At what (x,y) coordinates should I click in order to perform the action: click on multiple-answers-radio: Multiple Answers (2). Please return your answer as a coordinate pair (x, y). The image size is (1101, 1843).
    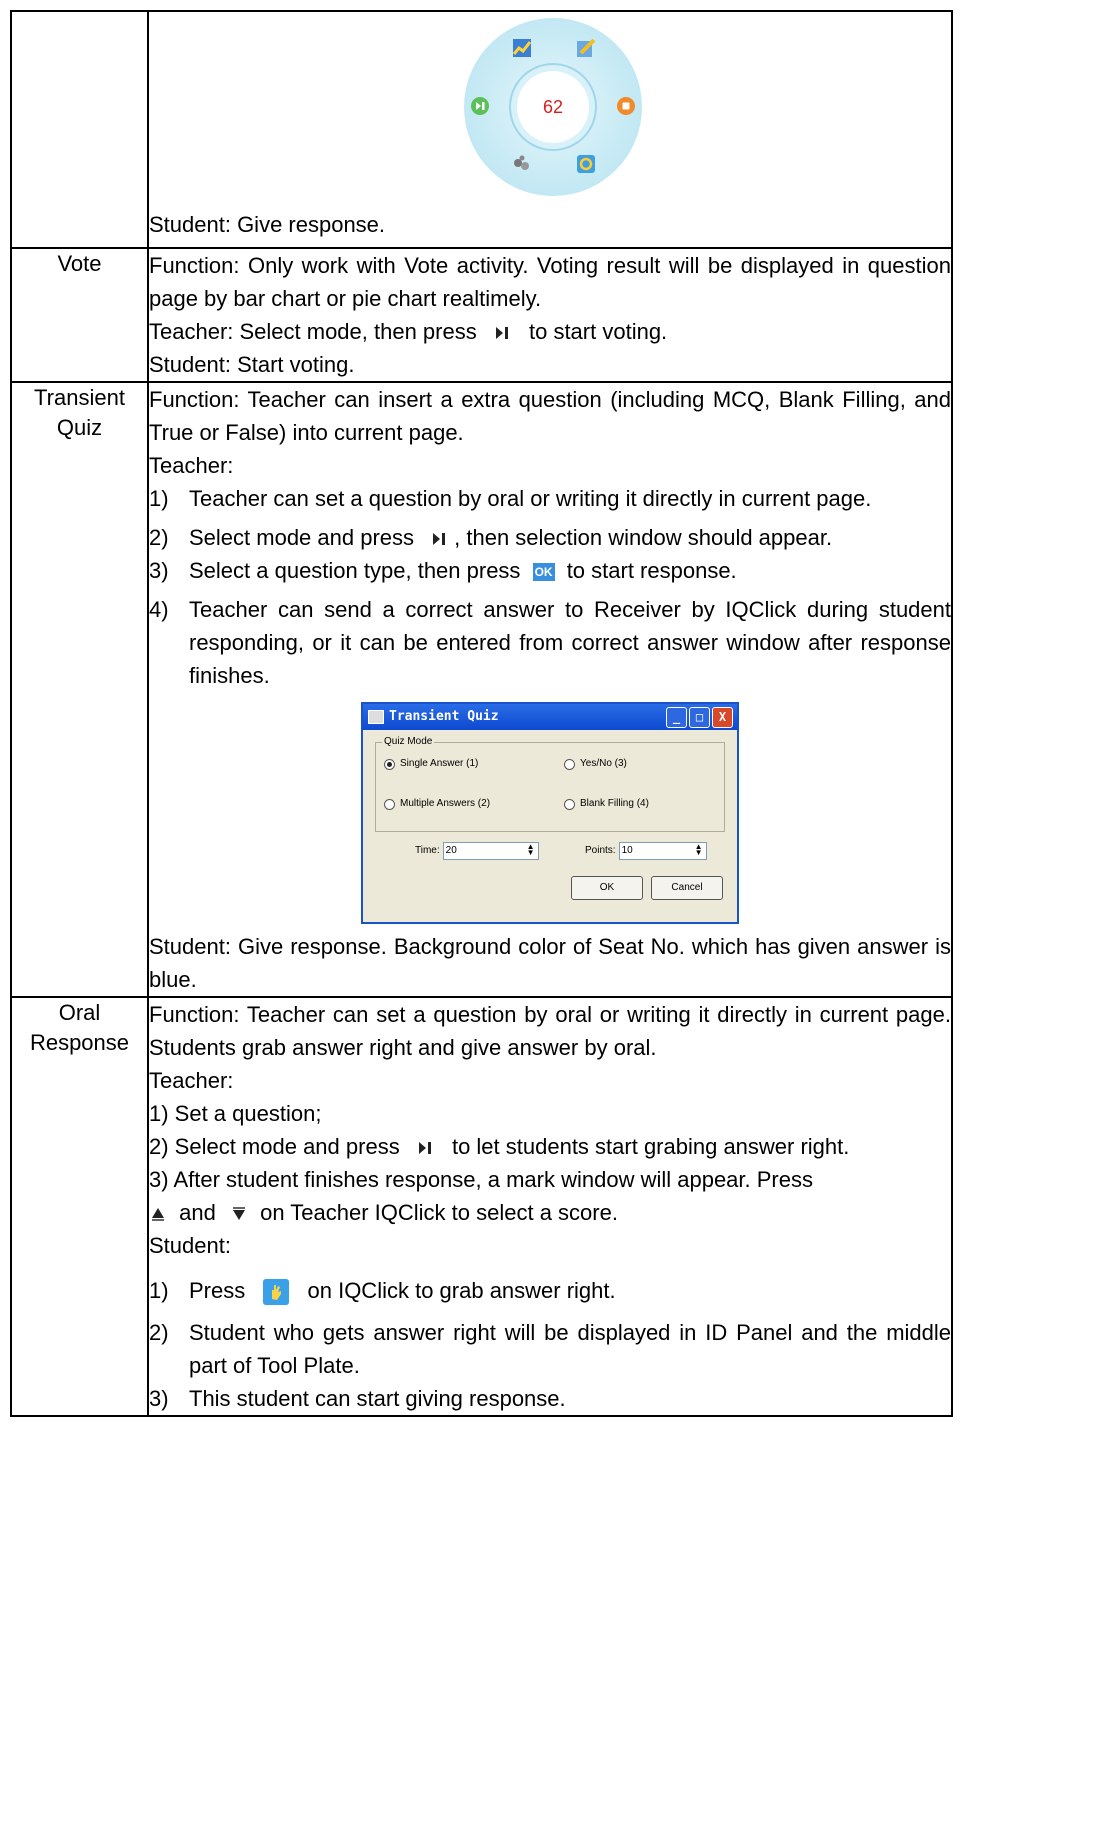
    Looking at the image, I should click on (437, 804).